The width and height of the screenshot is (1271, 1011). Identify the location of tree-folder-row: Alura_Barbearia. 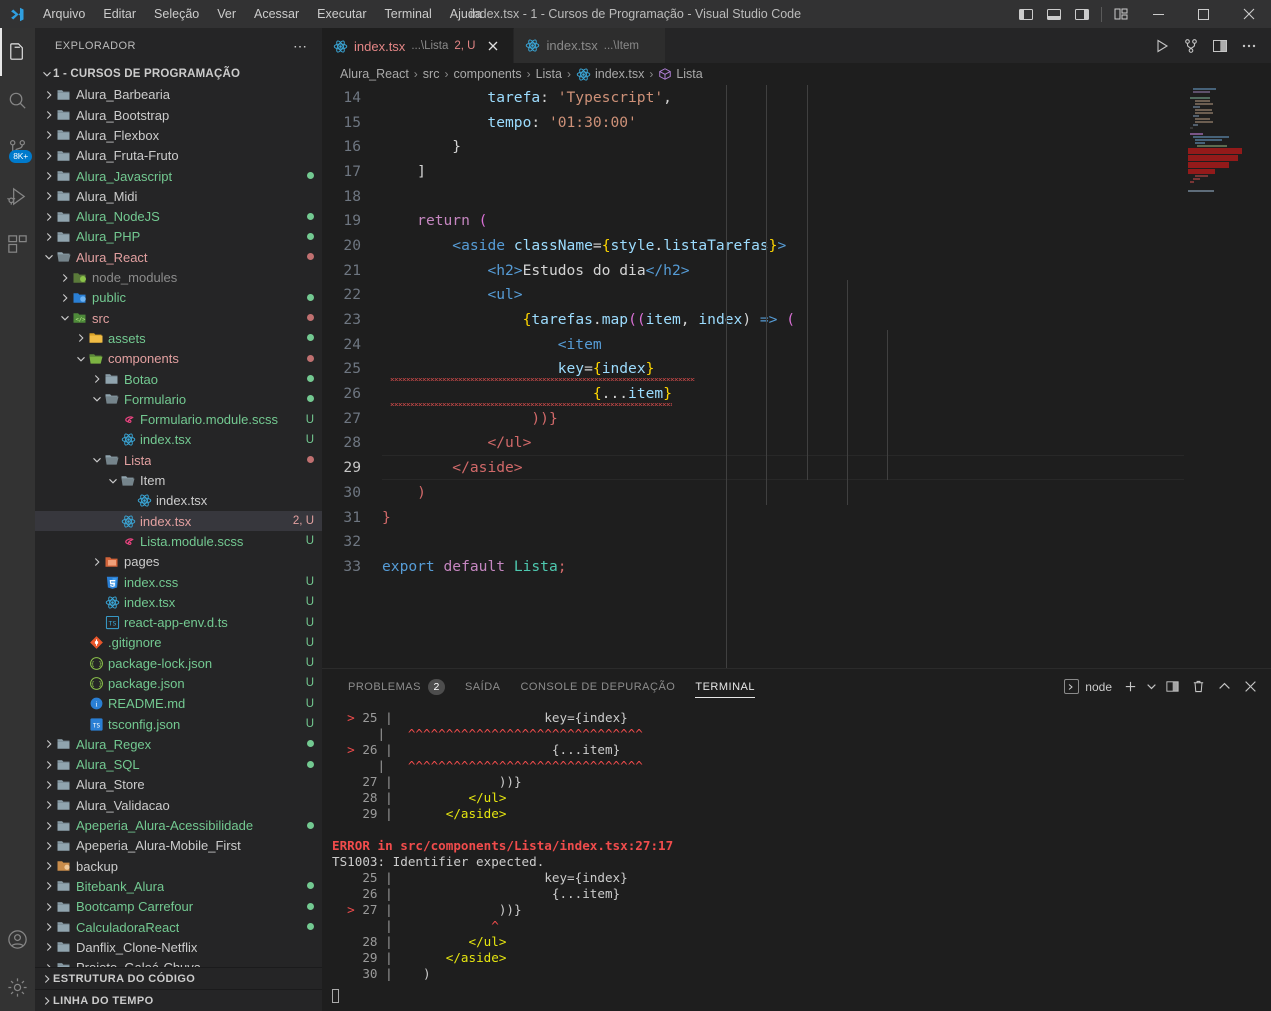
(178, 95).